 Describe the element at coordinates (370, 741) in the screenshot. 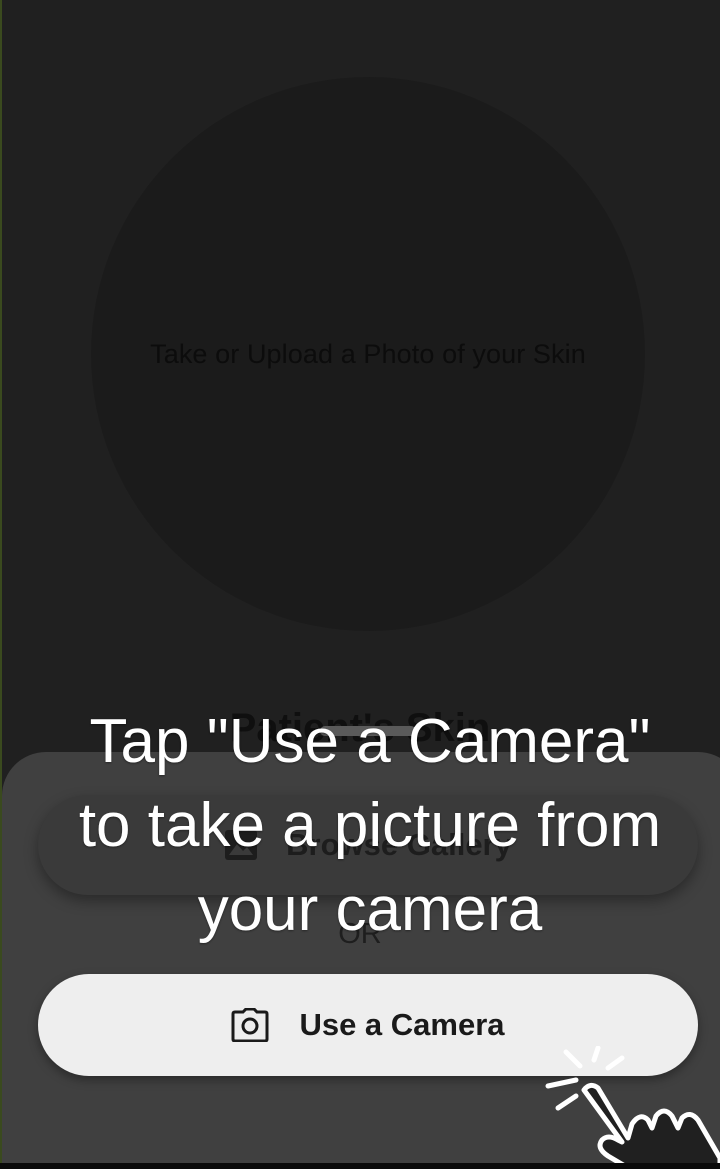

I see `tutorial-line-1: Tap "Use a Camera"` at that location.